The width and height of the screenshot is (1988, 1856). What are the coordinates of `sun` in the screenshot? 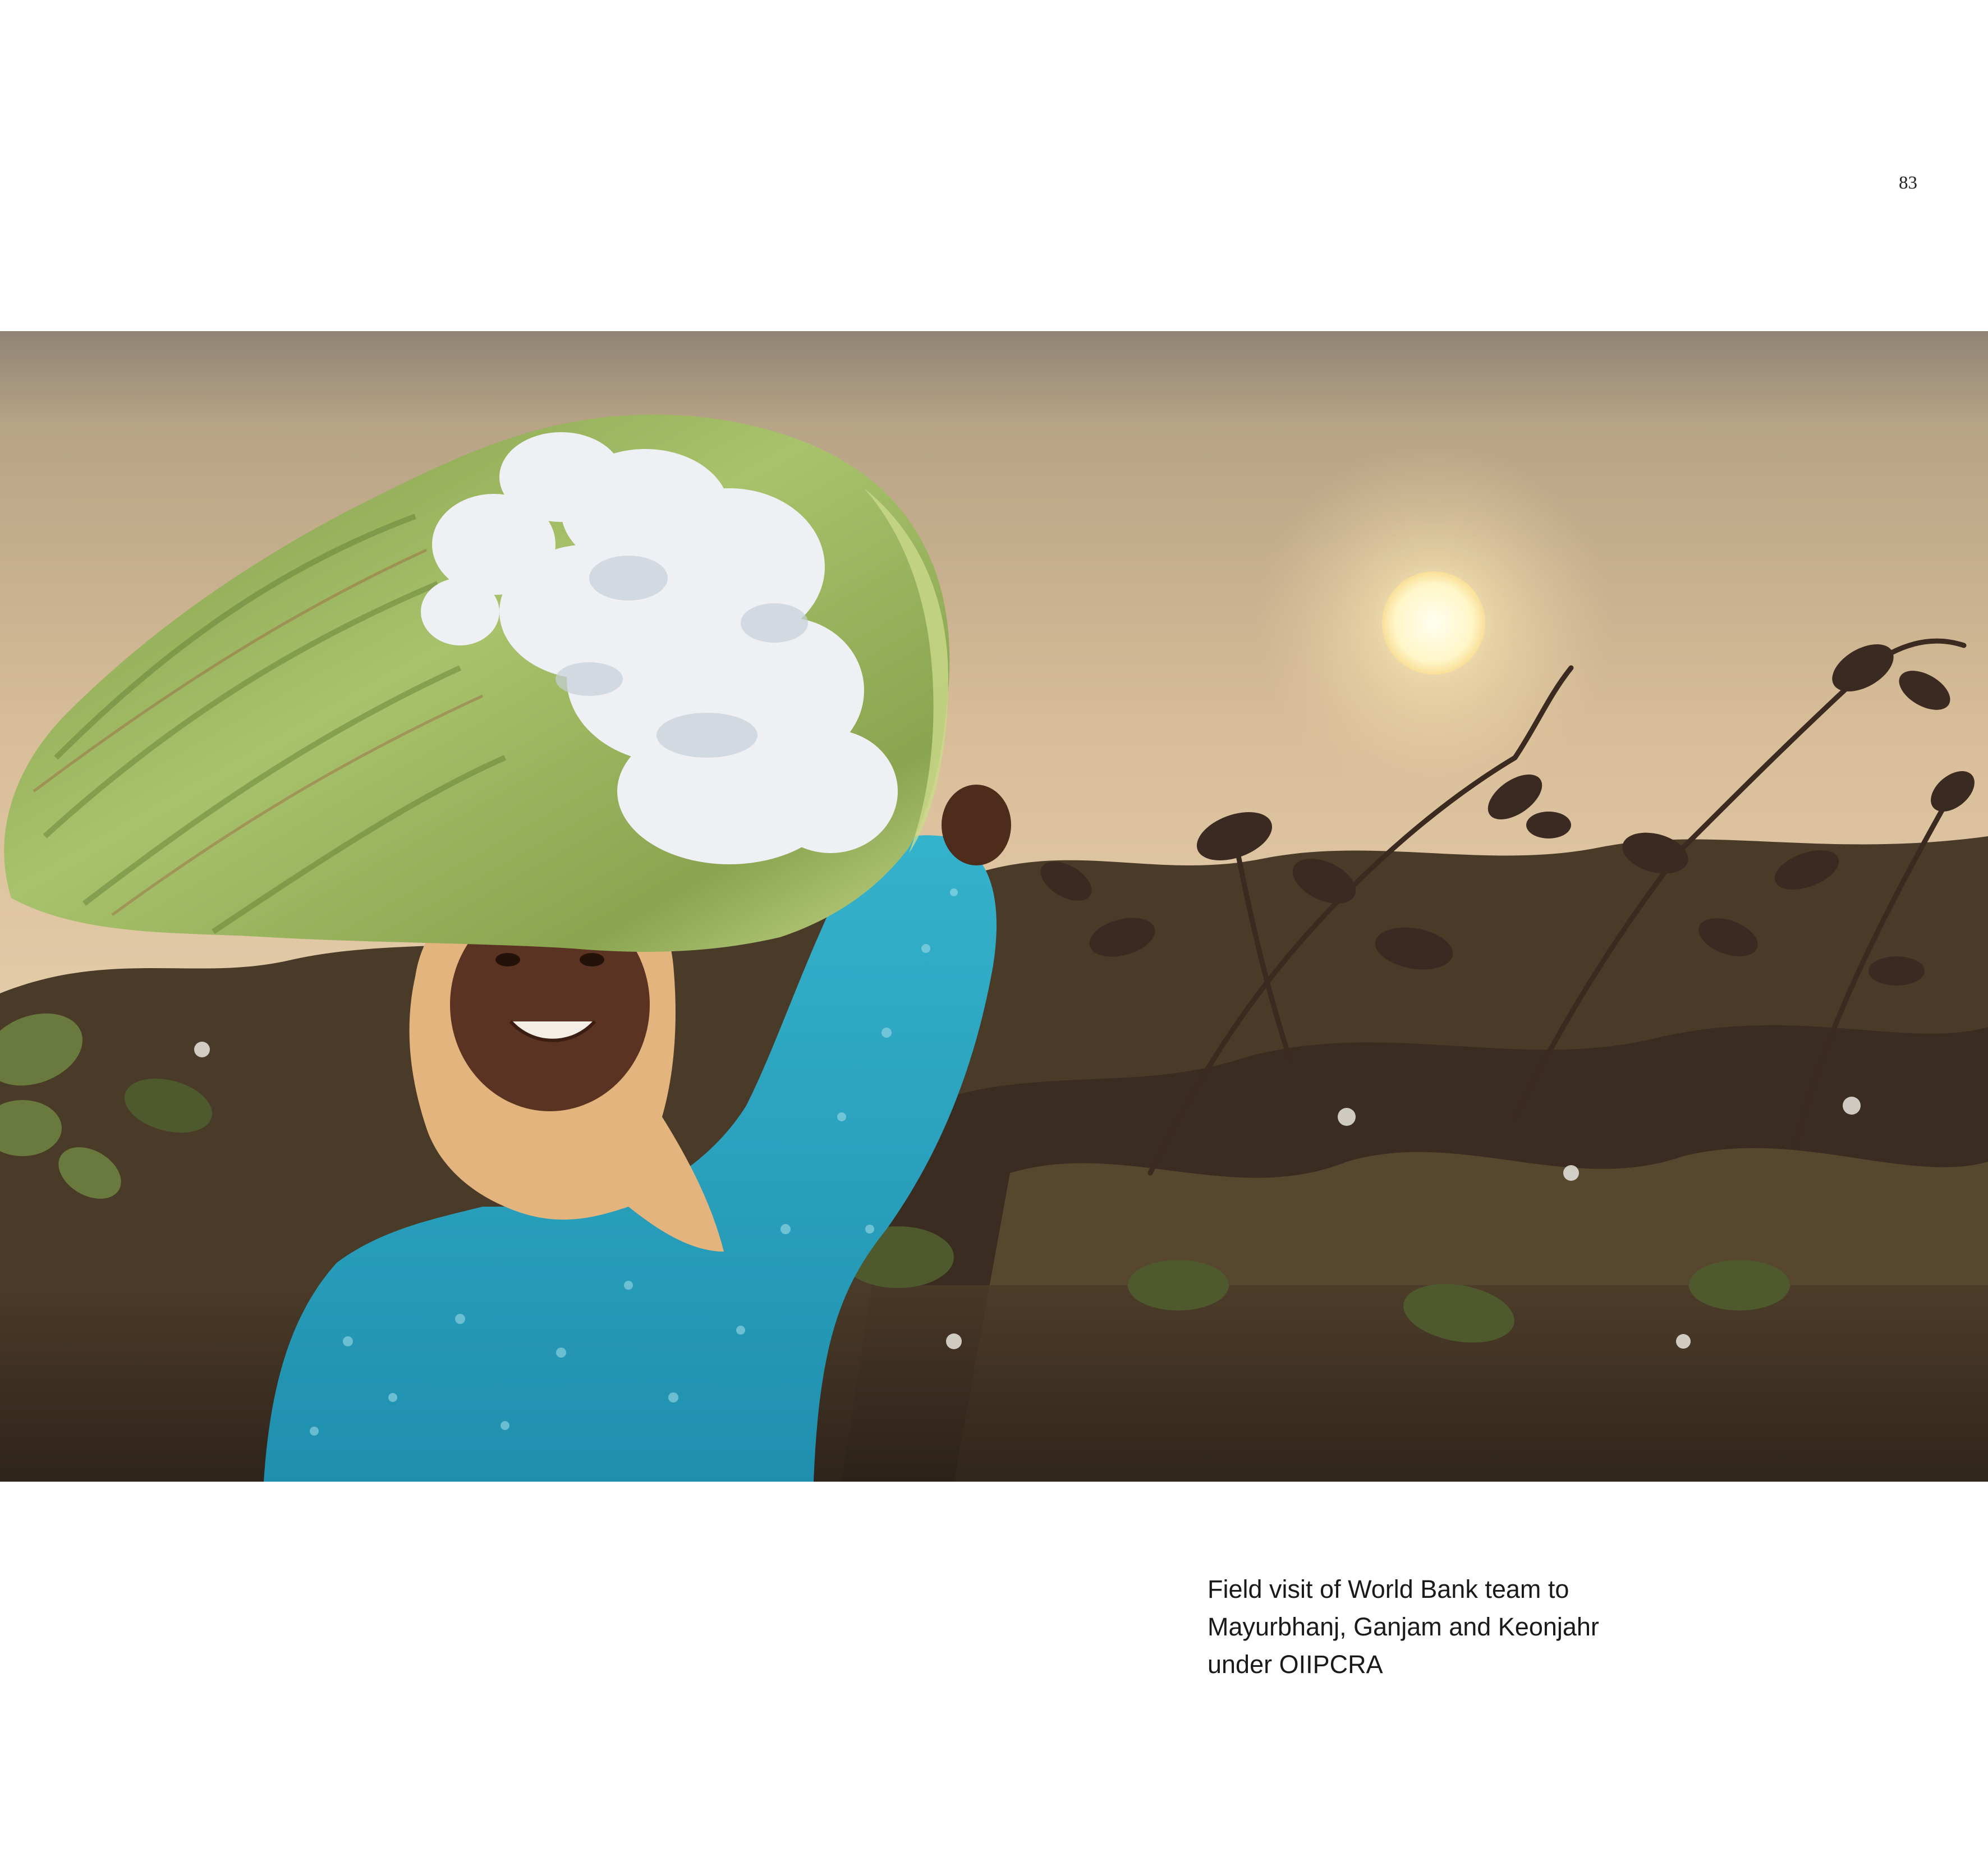 It's located at (1433, 623).